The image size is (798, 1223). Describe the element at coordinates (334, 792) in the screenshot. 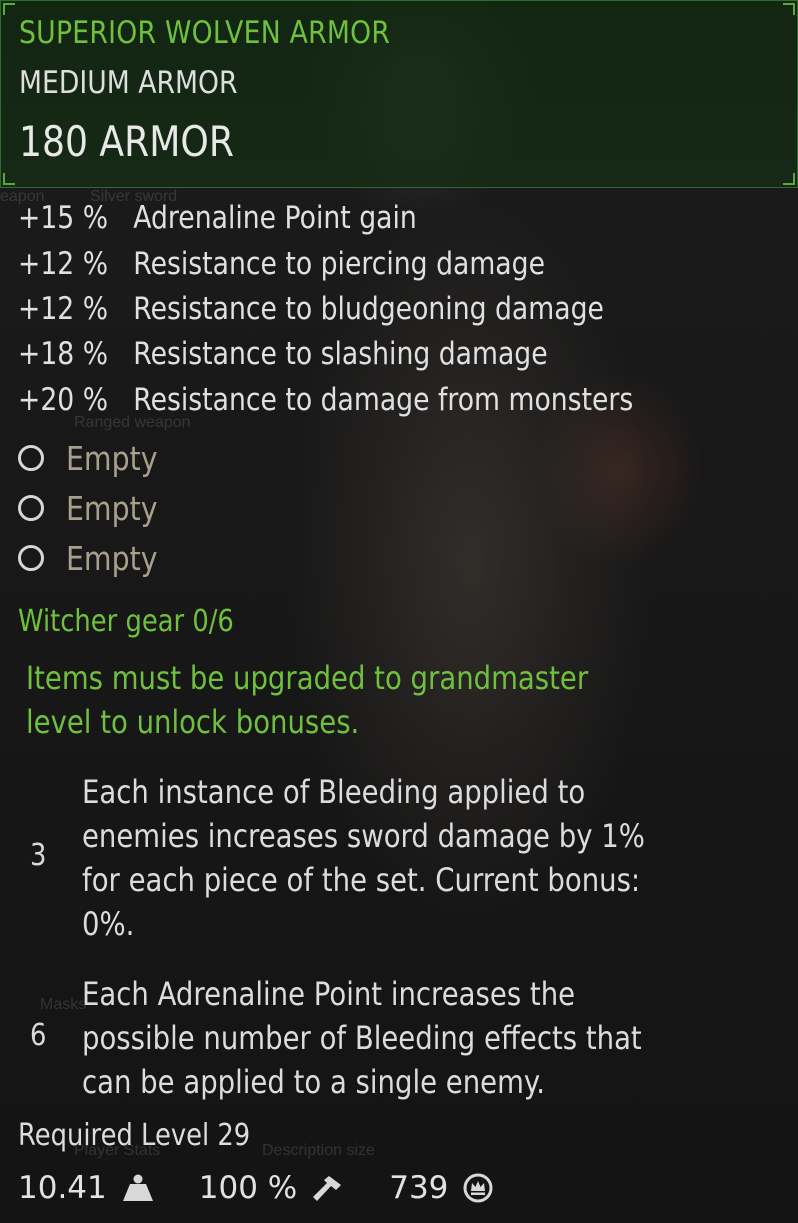

I see `set-bonus-line: Each instance of Bleeding applied to` at that location.